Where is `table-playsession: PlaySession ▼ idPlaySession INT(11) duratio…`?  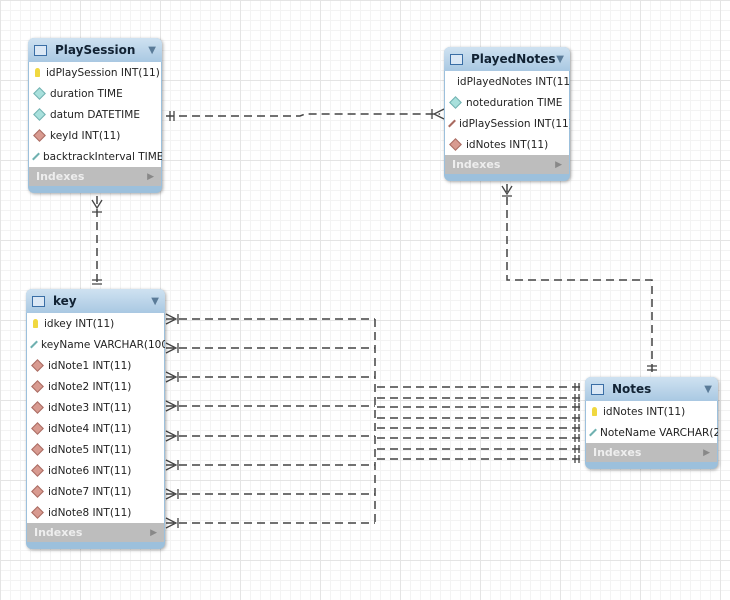
table-playsession: PlaySession ▼ idPlaySession INT(11) duratio… is located at coordinates (95, 115).